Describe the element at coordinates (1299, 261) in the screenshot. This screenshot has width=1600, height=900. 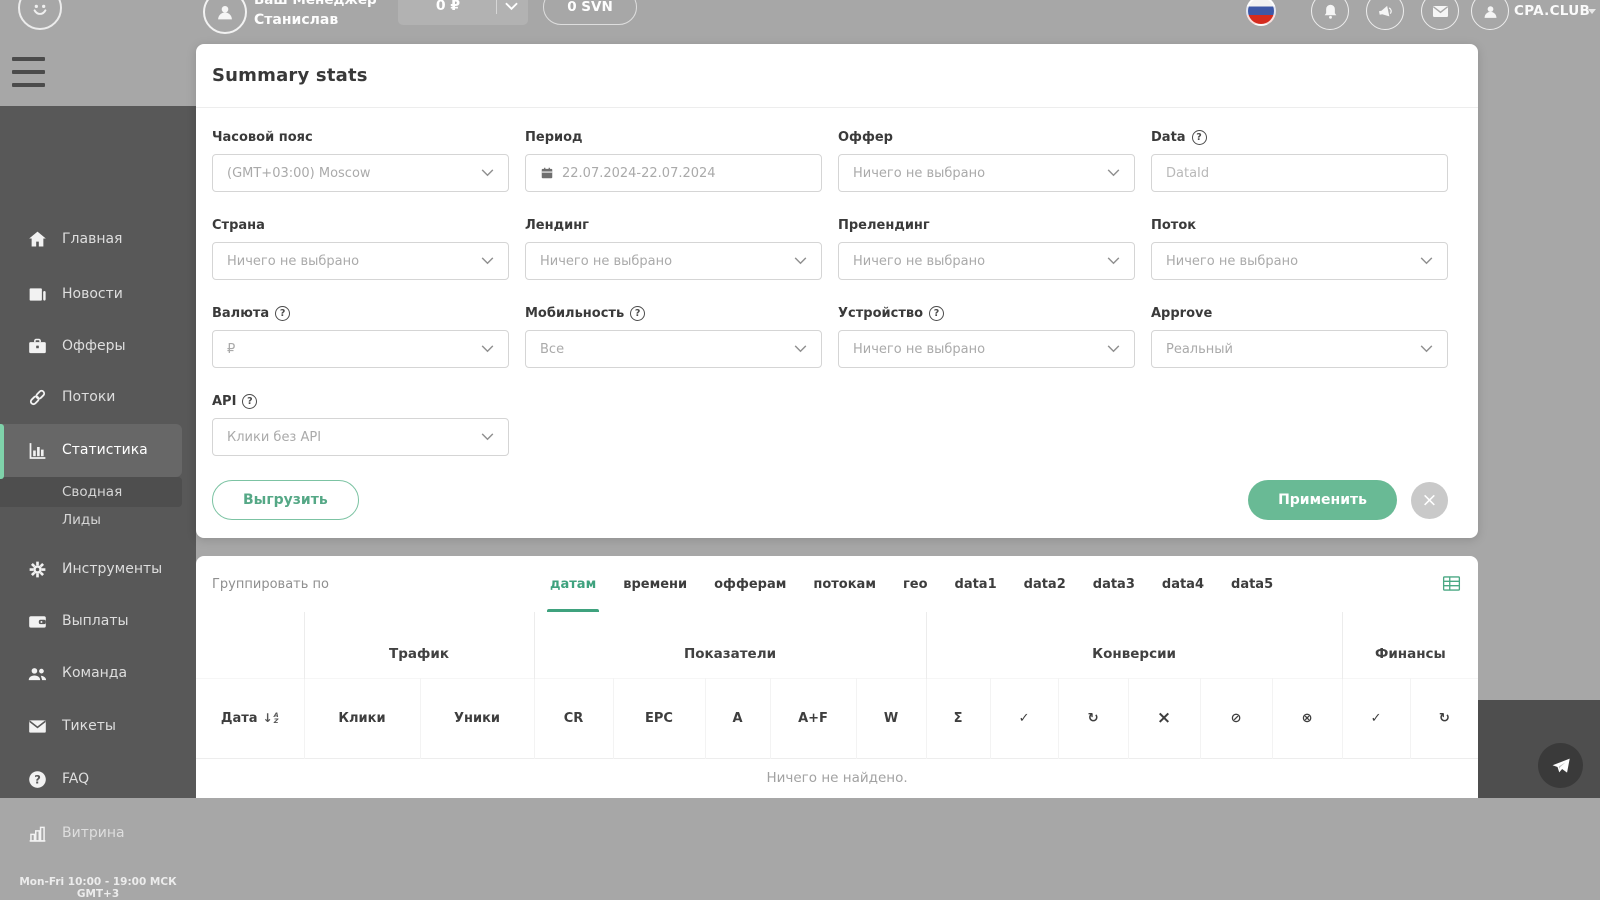
I see `flow-select: Ничего не выбрано` at that location.